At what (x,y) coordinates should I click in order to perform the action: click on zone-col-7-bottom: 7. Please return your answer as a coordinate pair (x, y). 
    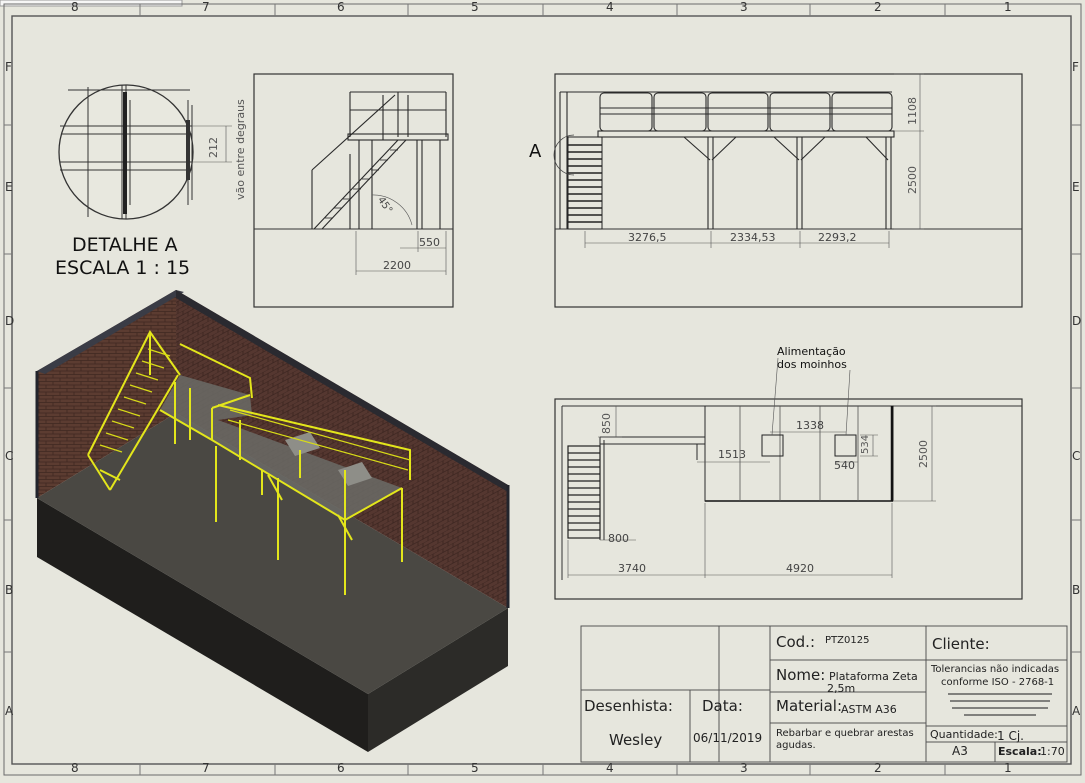
    Looking at the image, I should click on (206, 768).